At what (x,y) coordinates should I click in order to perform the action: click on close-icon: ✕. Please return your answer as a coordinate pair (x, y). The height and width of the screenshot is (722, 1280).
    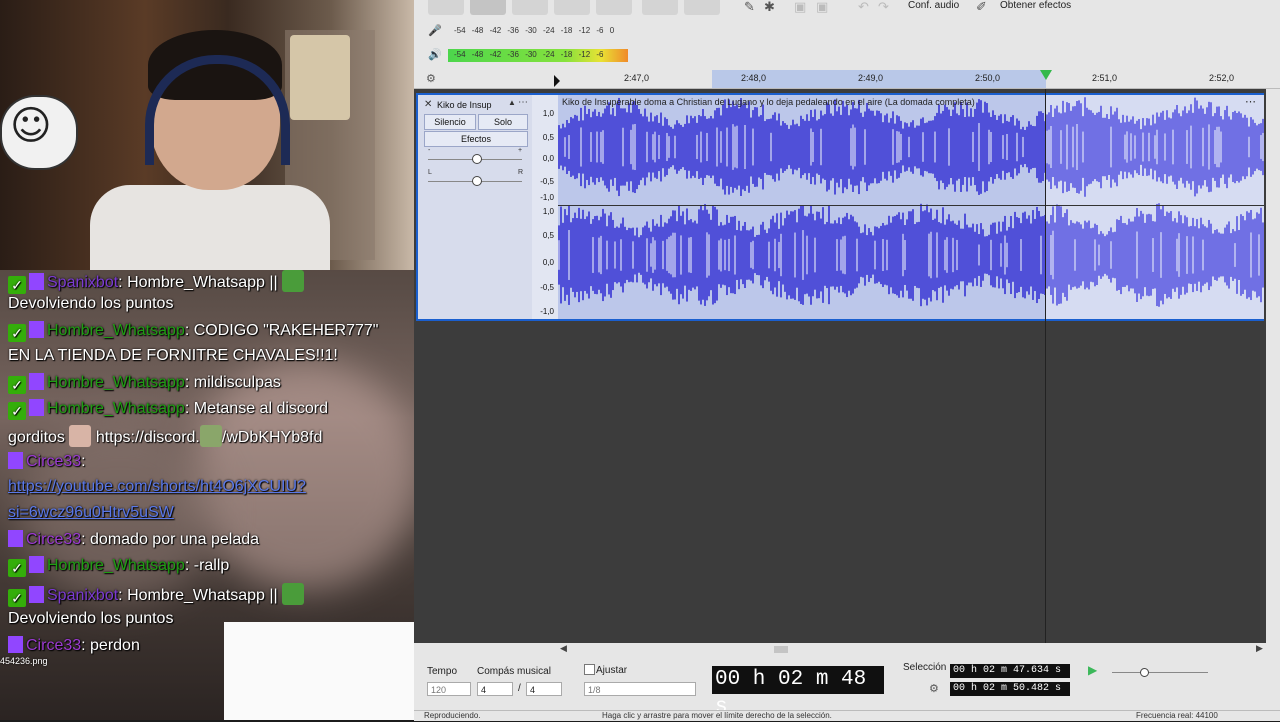
    Looking at the image, I should click on (428, 104).